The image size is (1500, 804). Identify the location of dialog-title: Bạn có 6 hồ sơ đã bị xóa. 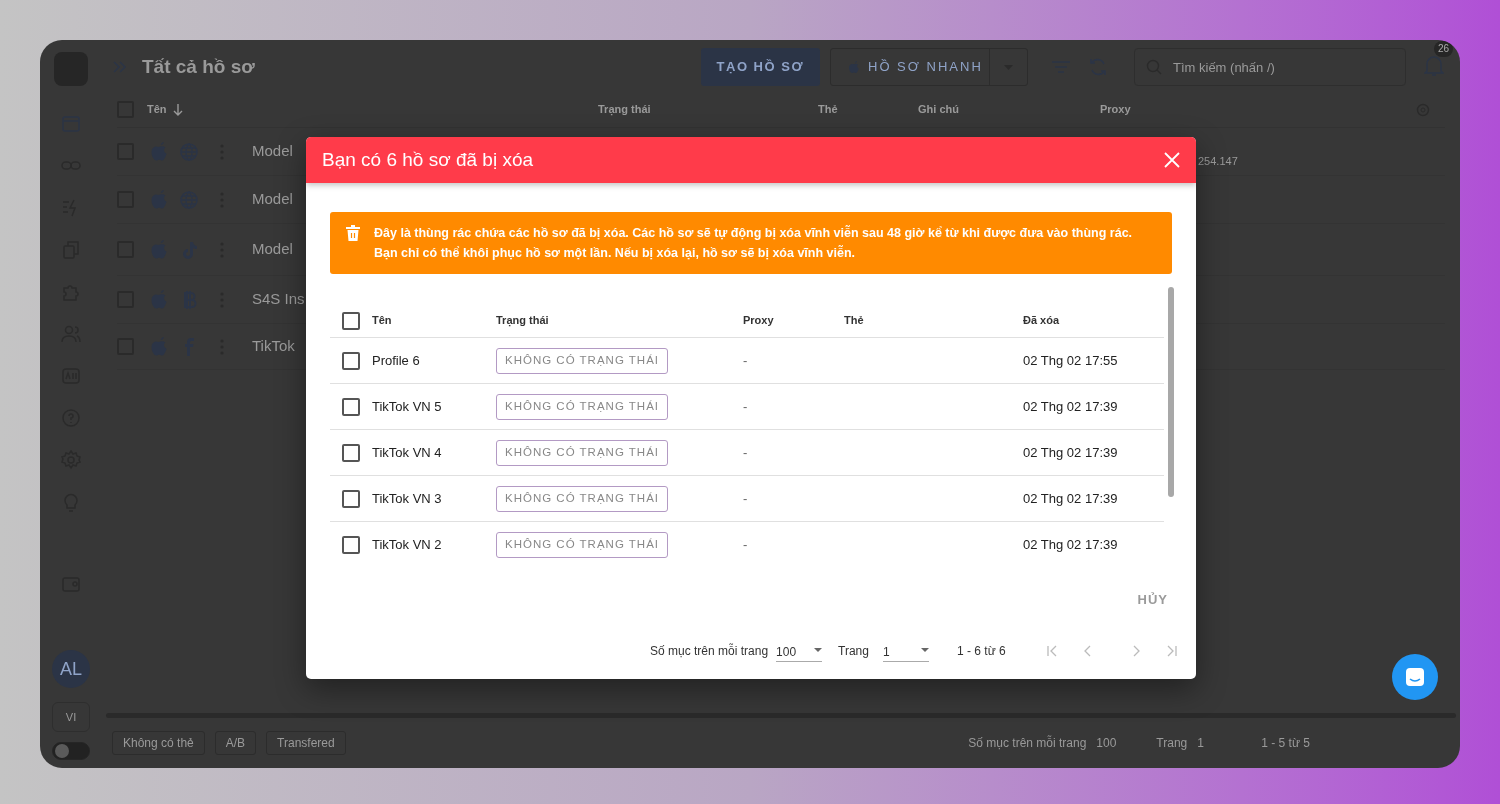
(428, 159).